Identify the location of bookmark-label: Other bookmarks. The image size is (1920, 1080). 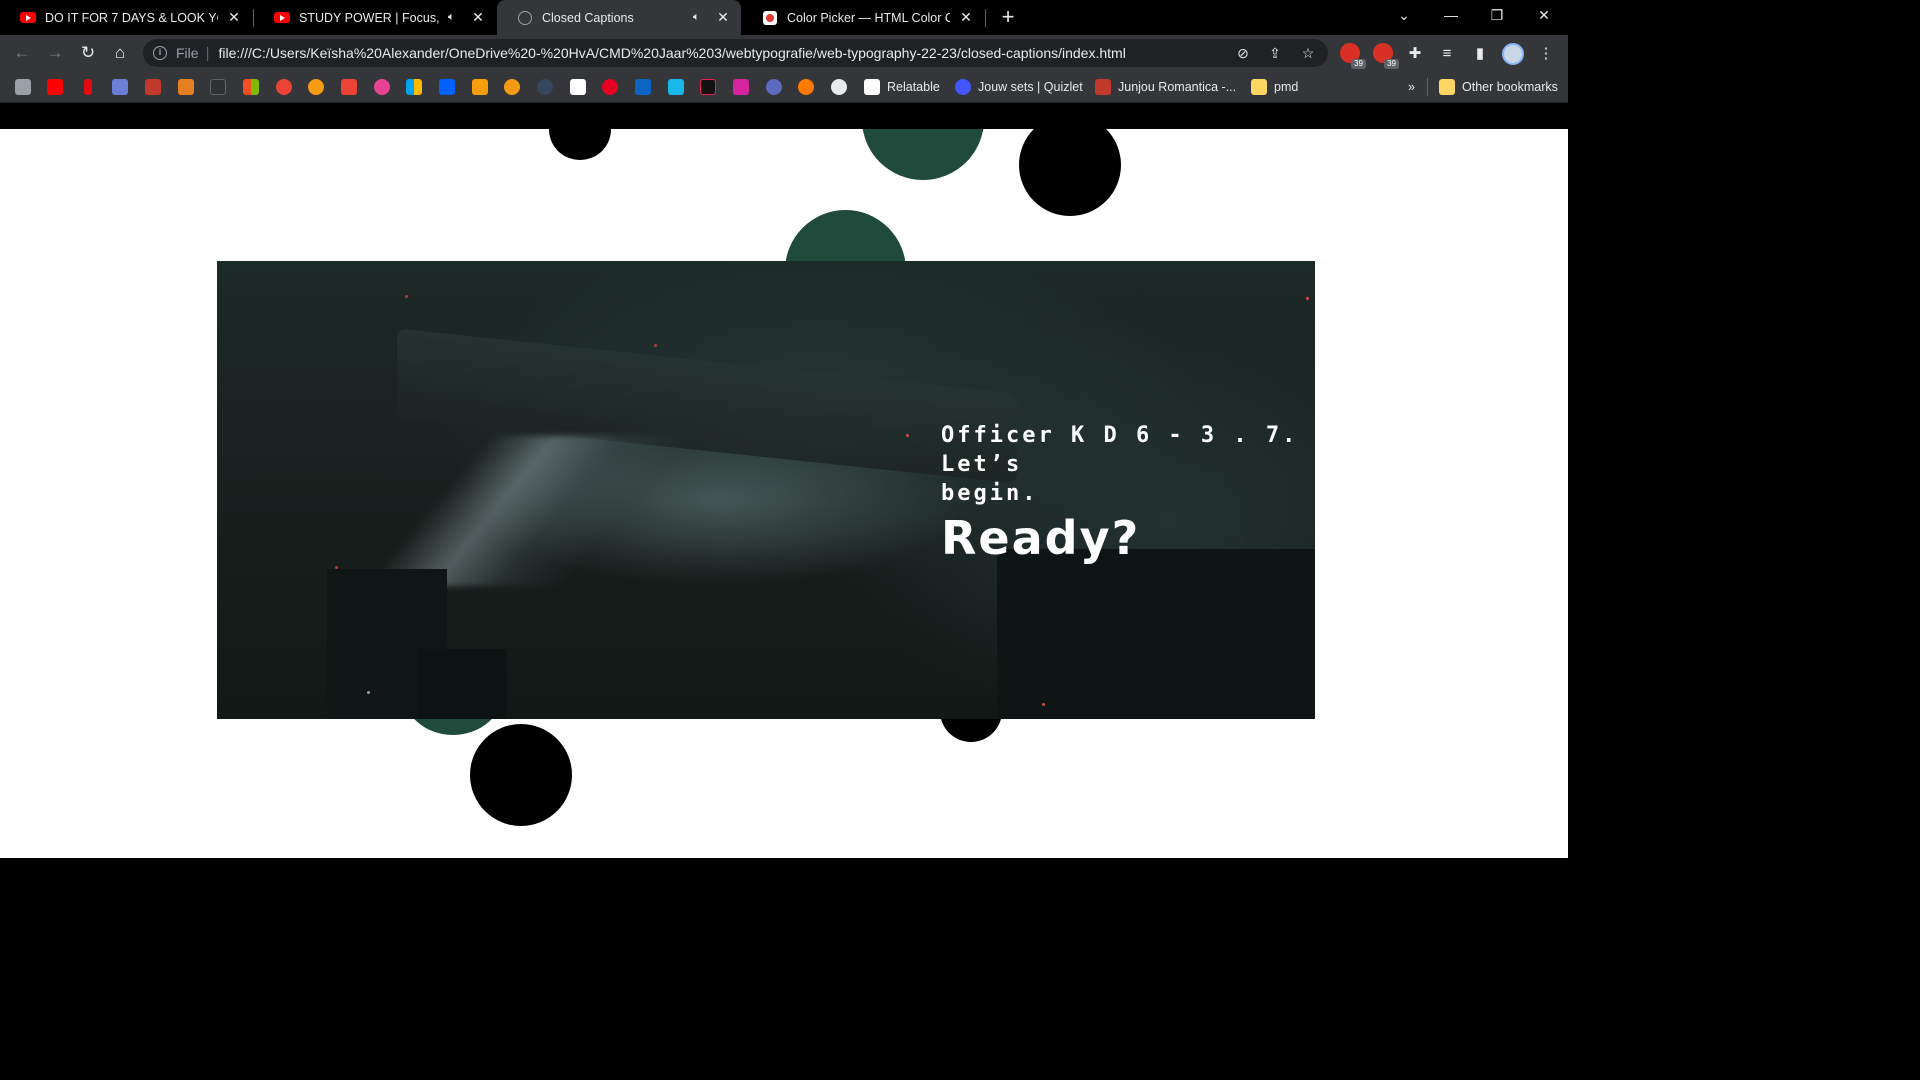
(1510, 87).